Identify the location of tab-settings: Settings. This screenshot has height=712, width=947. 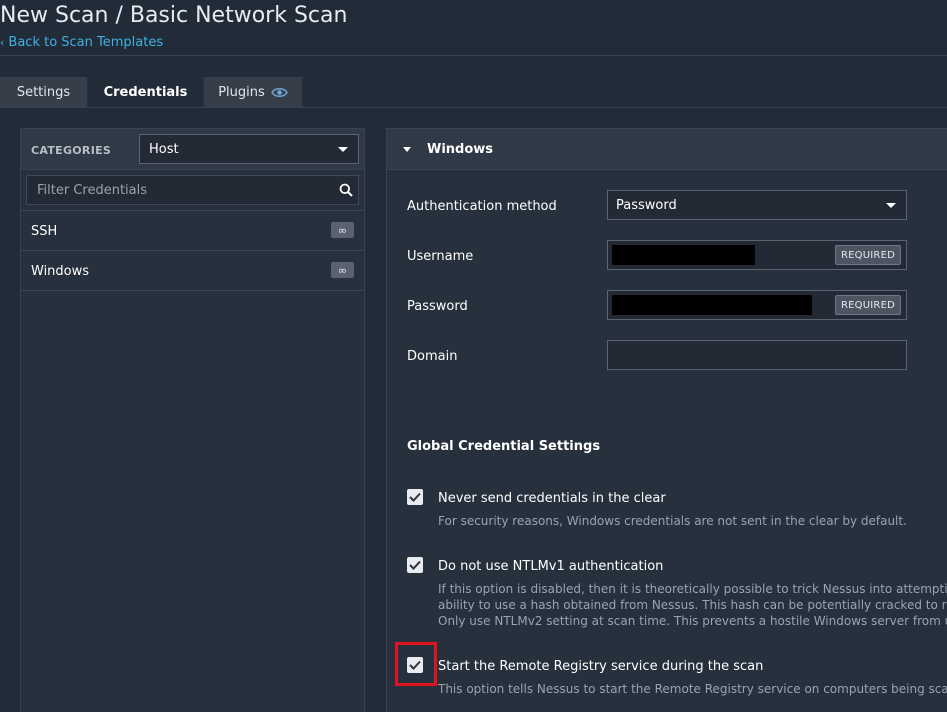
(44, 92).